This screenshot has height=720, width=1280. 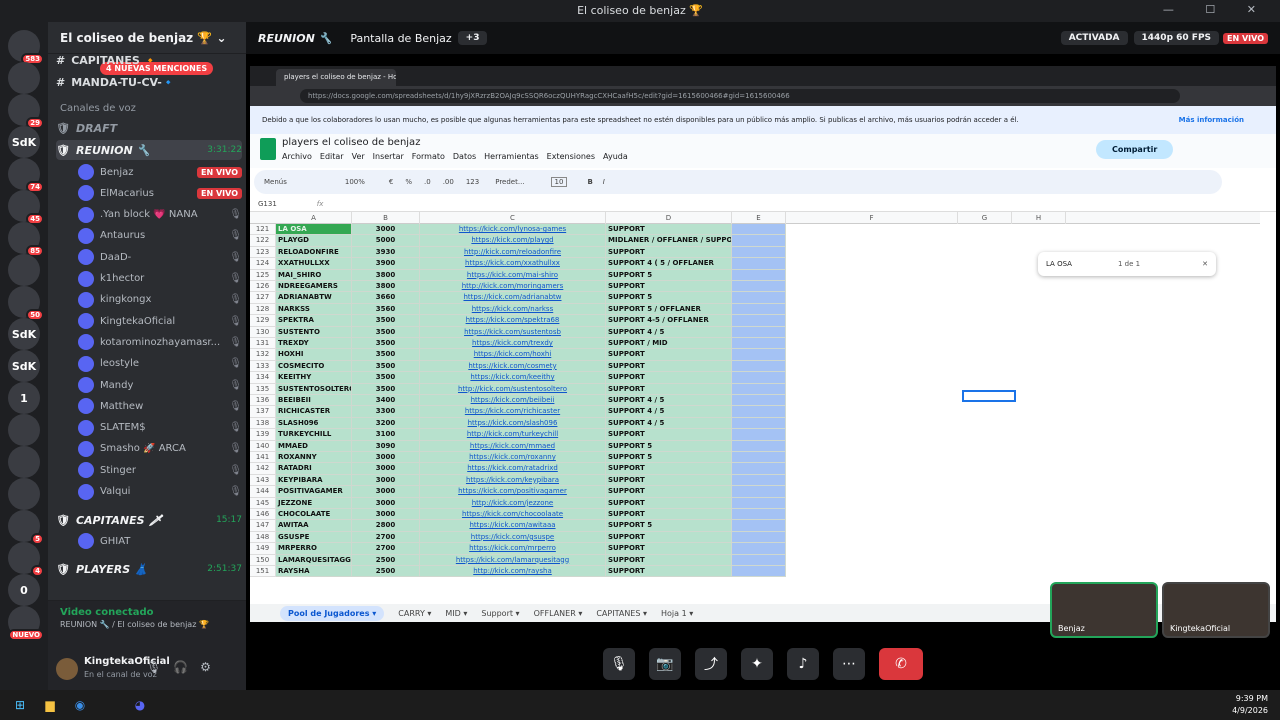 I want to click on cell: https://kick.com/cosmety, so click(x=513, y=366).